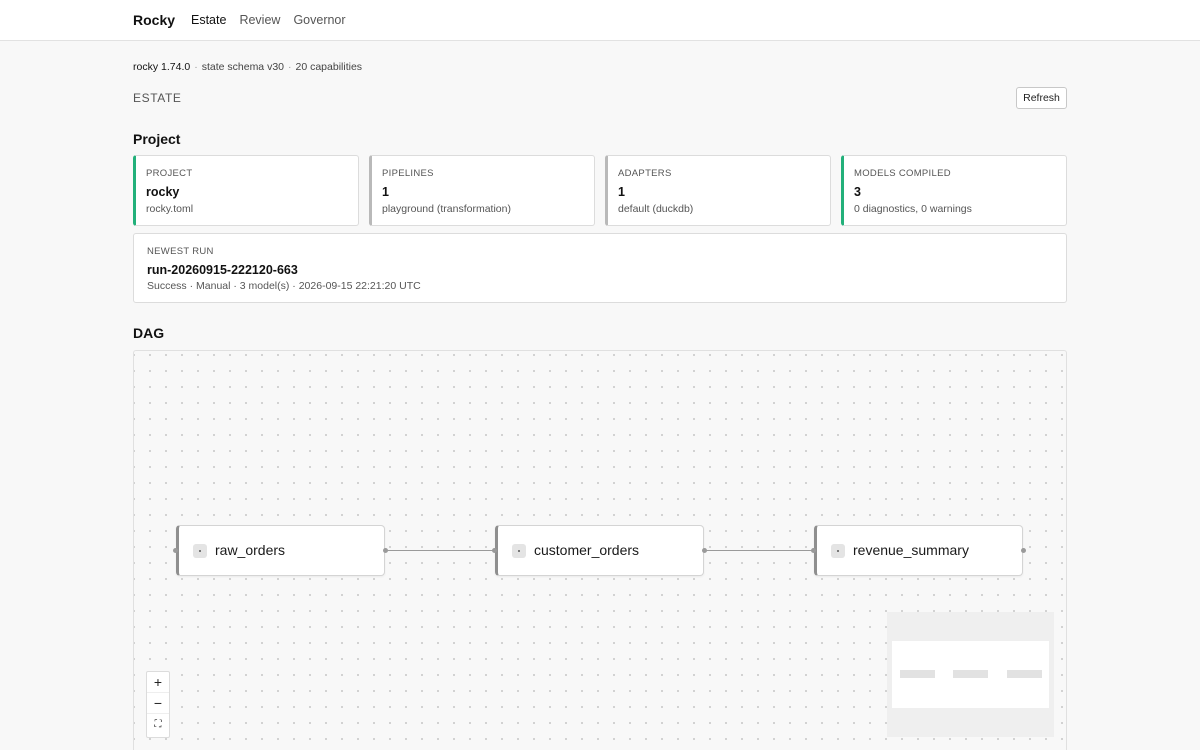 The width and height of the screenshot is (1200, 750). I want to click on rocky-version: rocky 1.74.0, so click(162, 67).